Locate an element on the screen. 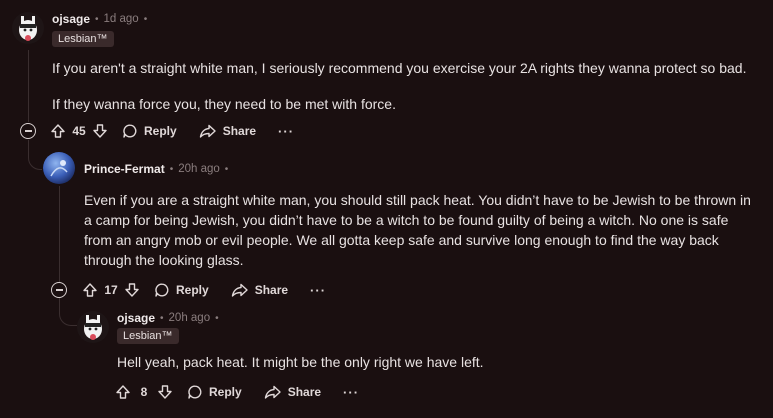 Image resolution: width=773 pixels, height=418 pixels. comment-actions: 45 Reply Share ··· is located at coordinates (183, 131).